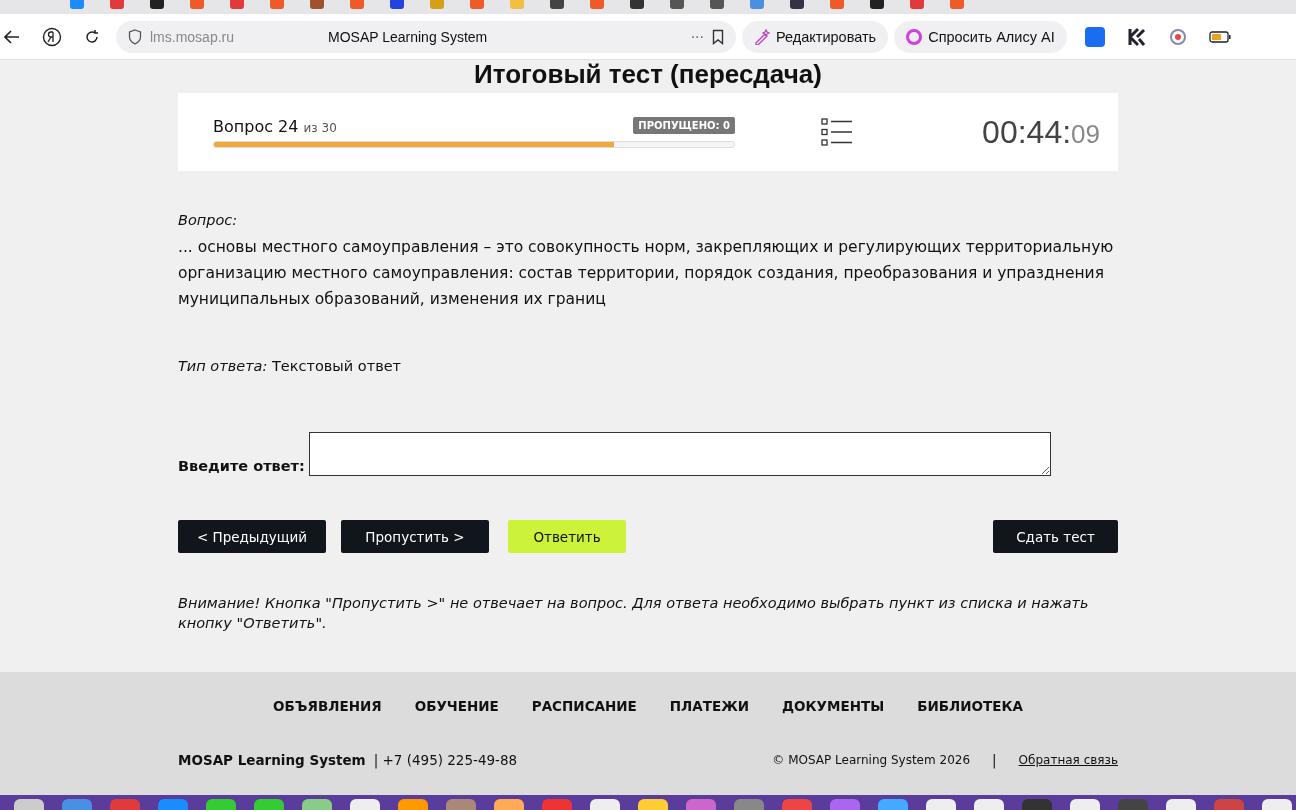  What do you see at coordinates (709, 706) in the screenshot?
I see `footer-nav-link: ПЛАТЕЖИ` at bounding box center [709, 706].